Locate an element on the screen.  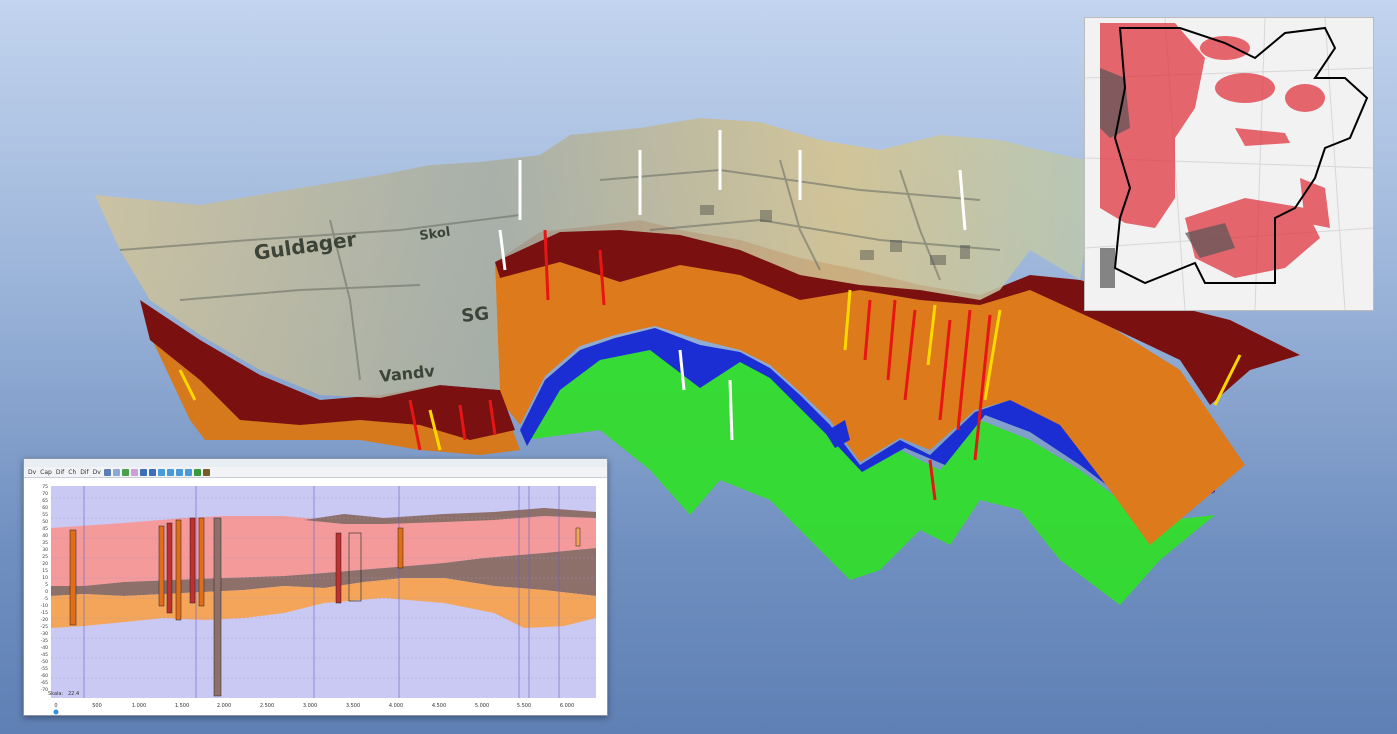
svg-text: 2.000 is located at coordinates (224, 706).